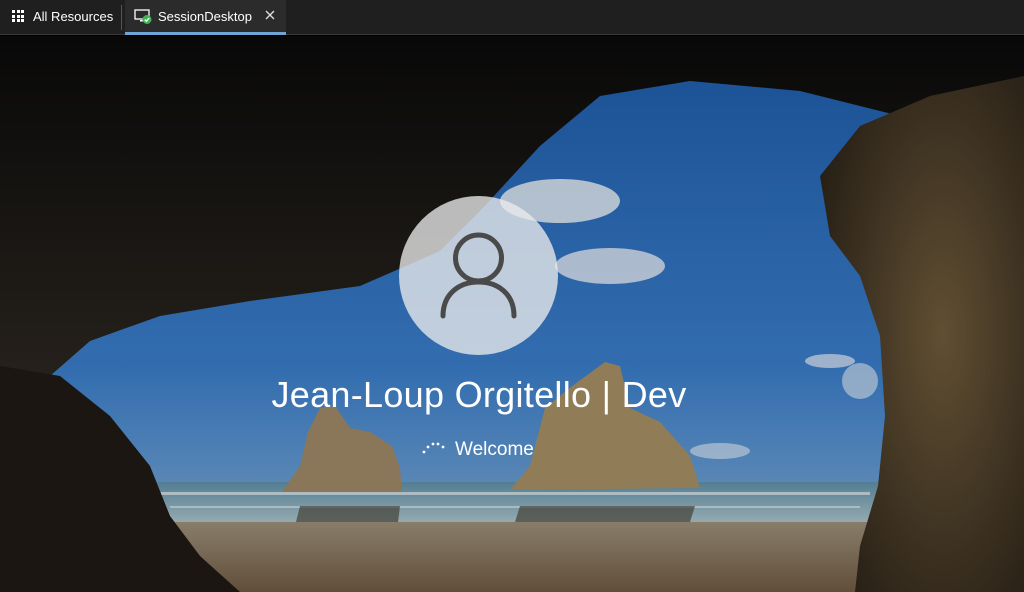 The width and height of the screenshot is (1024, 592). I want to click on close-icon, so click(270, 15).